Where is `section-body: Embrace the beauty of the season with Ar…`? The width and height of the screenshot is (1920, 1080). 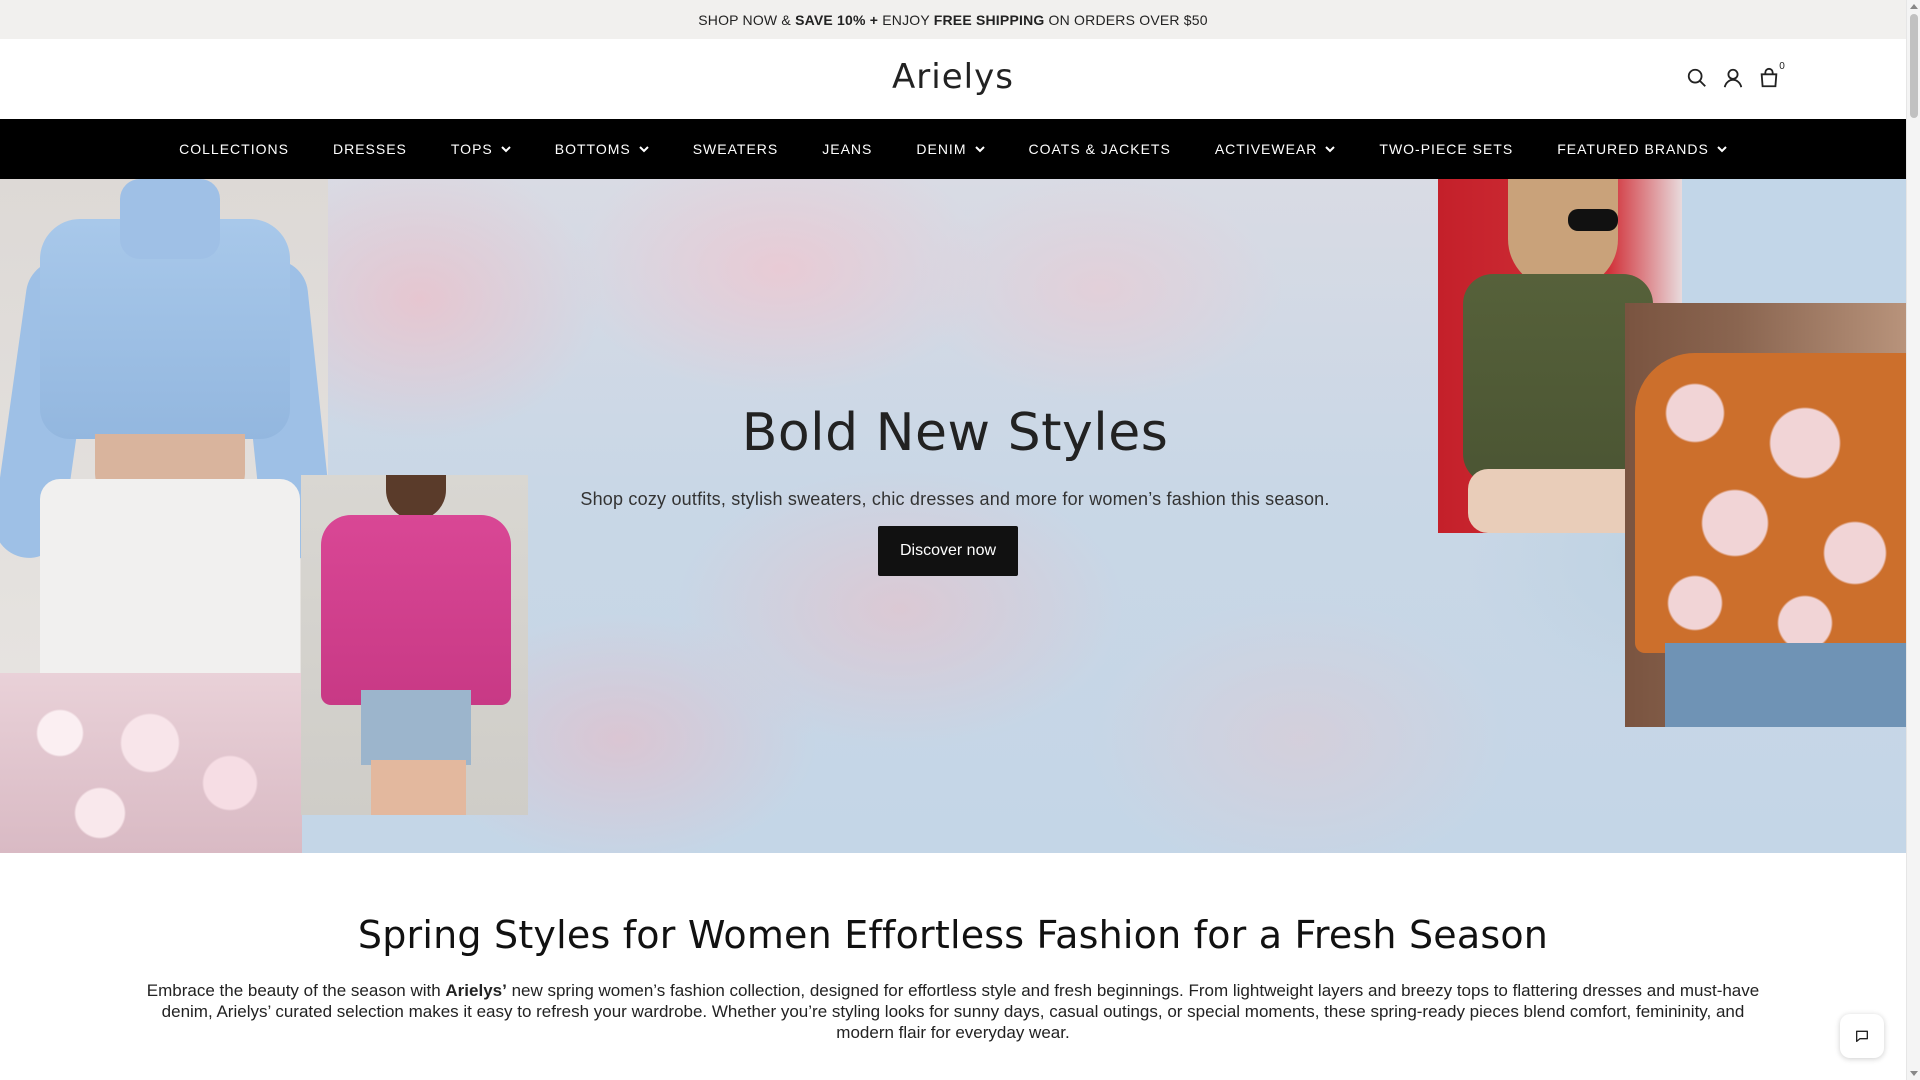
section-body: Embrace the beauty of the season with Ar… is located at coordinates (953, 1011).